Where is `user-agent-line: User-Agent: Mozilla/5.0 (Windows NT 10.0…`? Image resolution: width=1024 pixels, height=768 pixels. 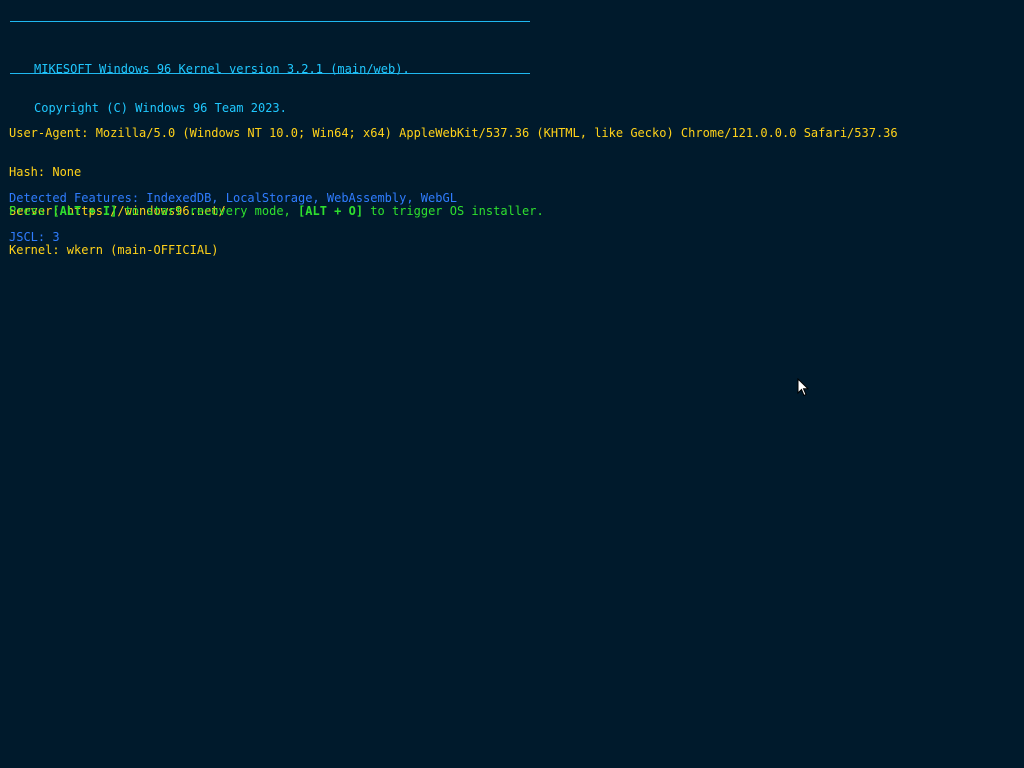
user-agent-line: User-Agent: Mozilla/5.0 (Windows NT 10.0… is located at coordinates (453, 133).